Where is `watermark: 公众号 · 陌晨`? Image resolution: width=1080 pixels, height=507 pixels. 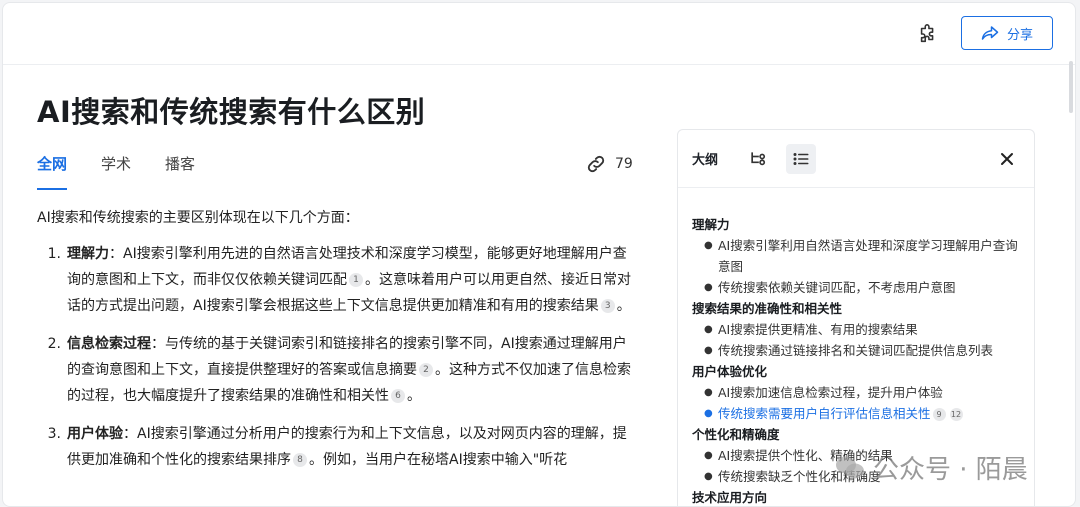 watermark: 公众号 · 陌晨 is located at coordinates (931, 467).